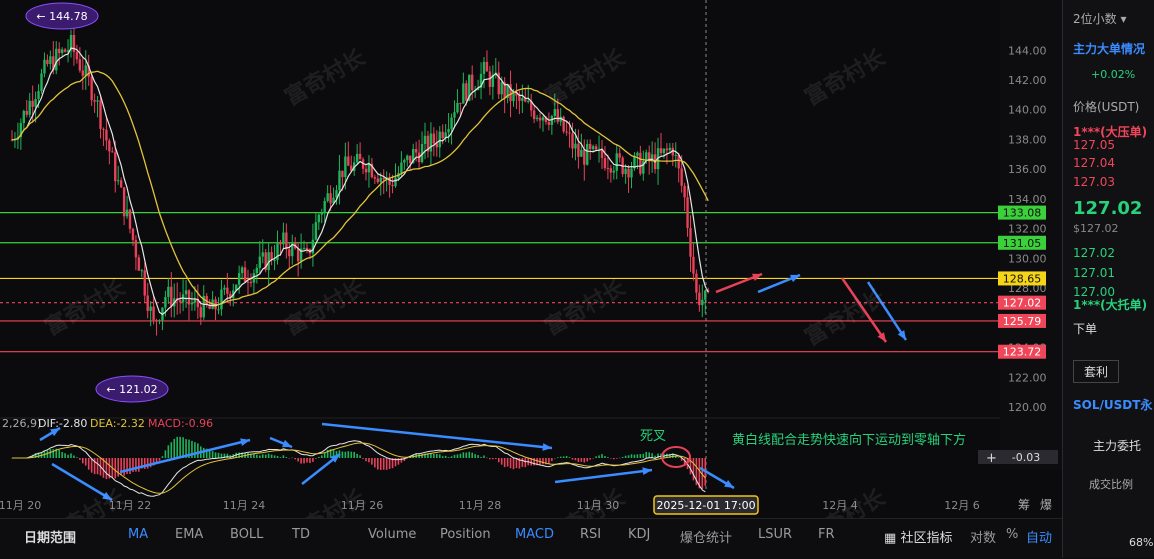 The image size is (1154, 559). Describe the element at coordinates (180, 423) in the screenshot. I see `macd-value: MACD:-0.96` at that location.